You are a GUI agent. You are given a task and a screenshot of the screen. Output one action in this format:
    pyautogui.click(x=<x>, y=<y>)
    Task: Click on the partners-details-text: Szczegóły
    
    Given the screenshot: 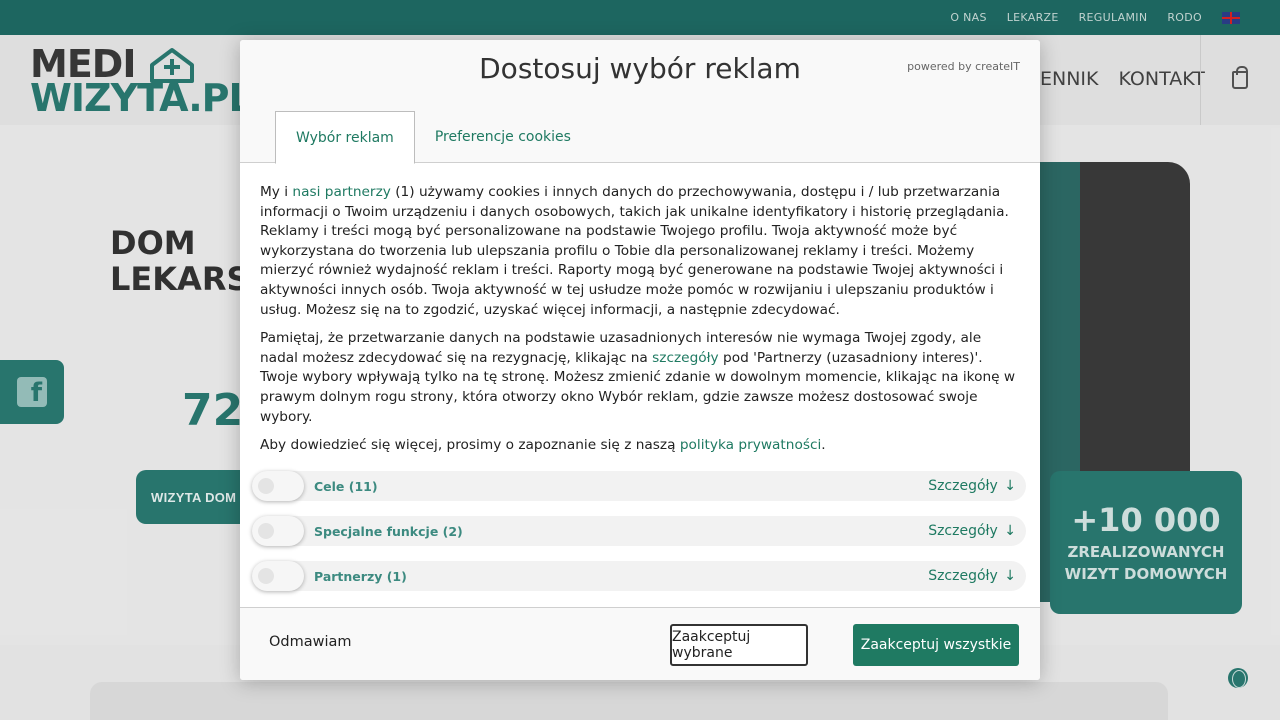 What is the action you would take?
    pyautogui.click(x=963, y=576)
    